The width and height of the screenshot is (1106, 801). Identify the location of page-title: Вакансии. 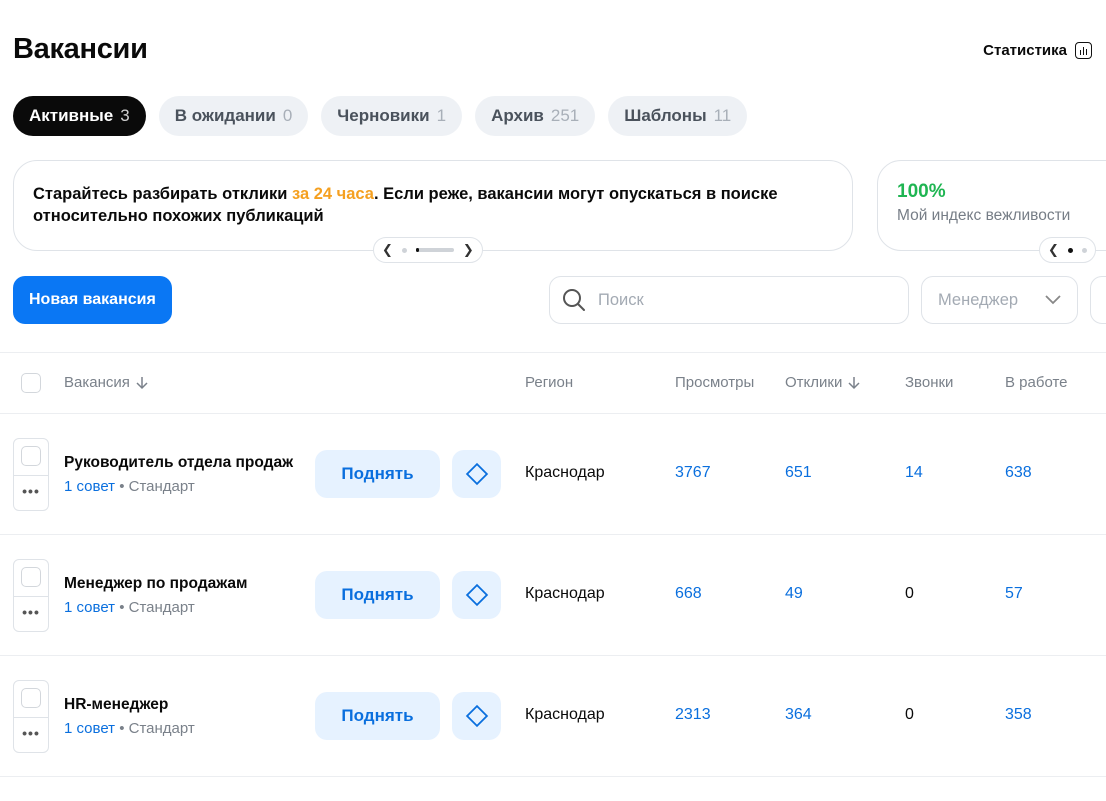
(80, 49).